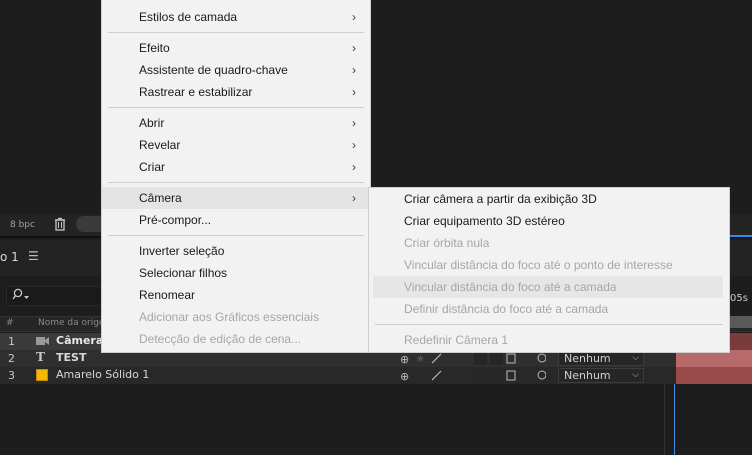 The image size is (752, 455). Describe the element at coordinates (549, 243) in the screenshot. I see `submenu-item-create-orbit-null: Criar órbita nula` at that location.